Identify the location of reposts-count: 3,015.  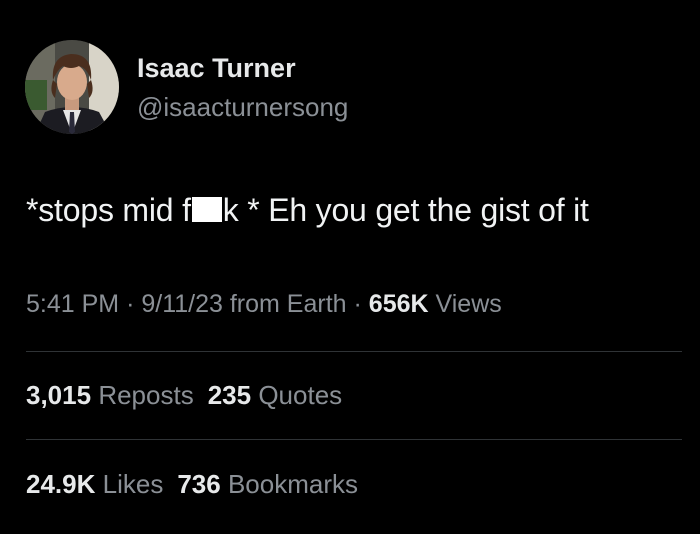
(59, 395).